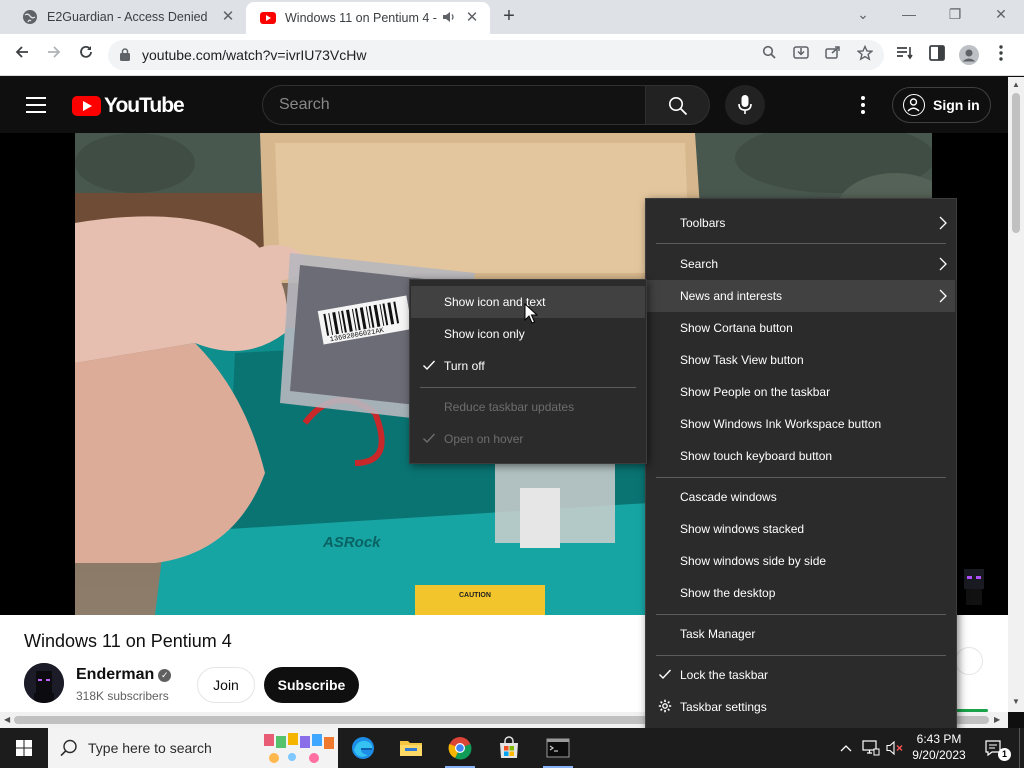  I want to click on tab-e2guardian: E2Guardian - Access Denied ✕, so click(127, 17).